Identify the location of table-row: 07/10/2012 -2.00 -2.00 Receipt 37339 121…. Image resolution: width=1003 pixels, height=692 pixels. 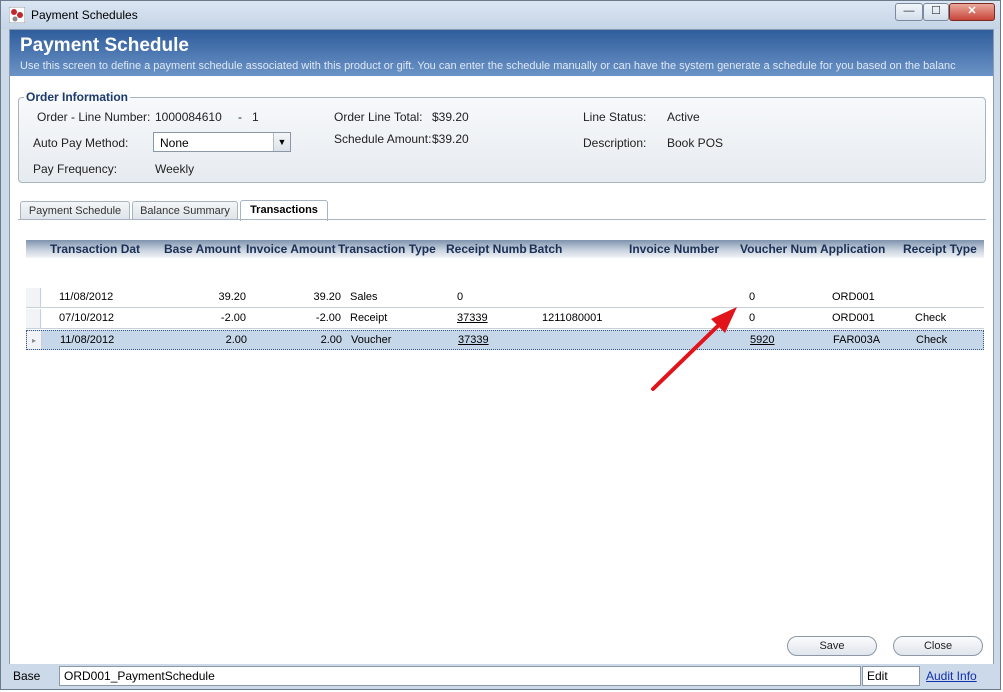
(505, 319).